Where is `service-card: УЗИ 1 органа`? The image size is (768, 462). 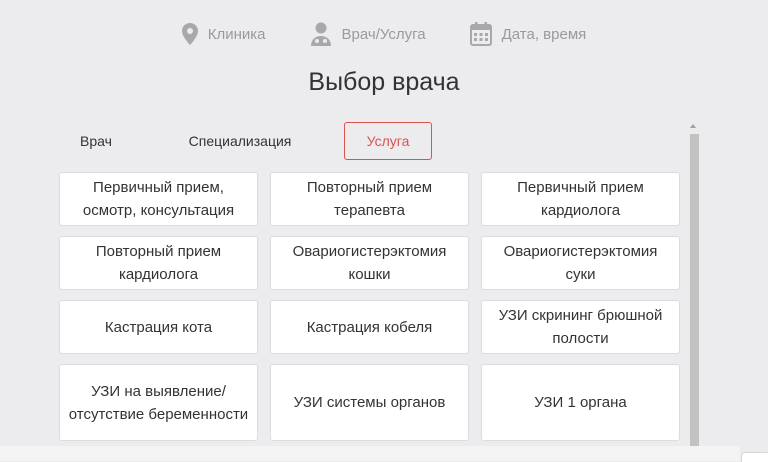
service-card: УЗИ 1 органа is located at coordinates (580, 402).